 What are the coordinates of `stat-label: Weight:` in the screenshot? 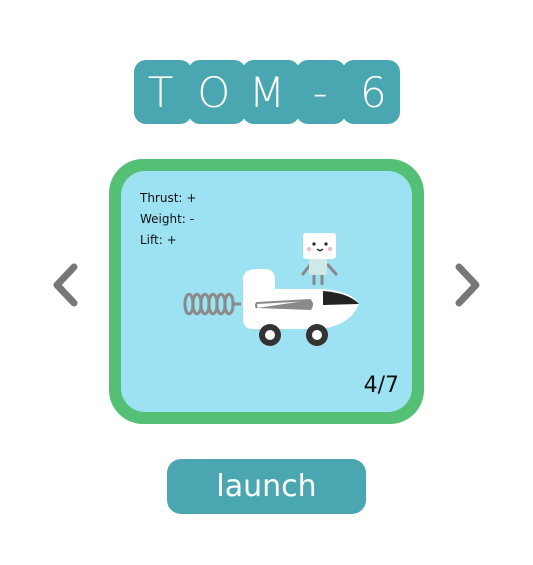 It's located at (163, 219).